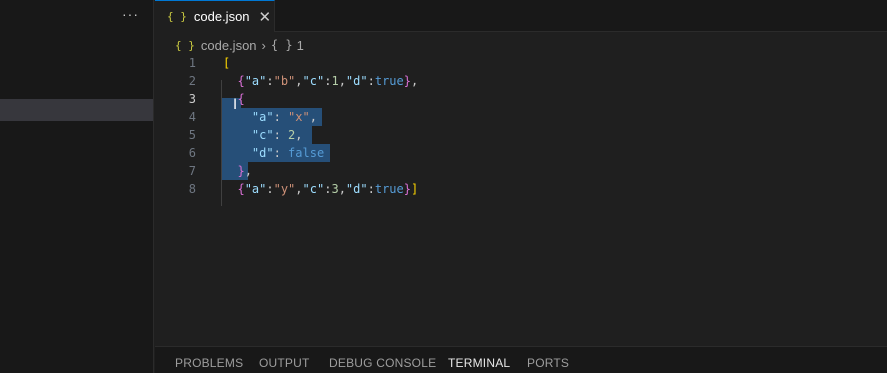 This screenshot has height=373, width=887. What do you see at coordinates (288, 153) in the screenshot?
I see `code-text: "d": false` at bounding box center [288, 153].